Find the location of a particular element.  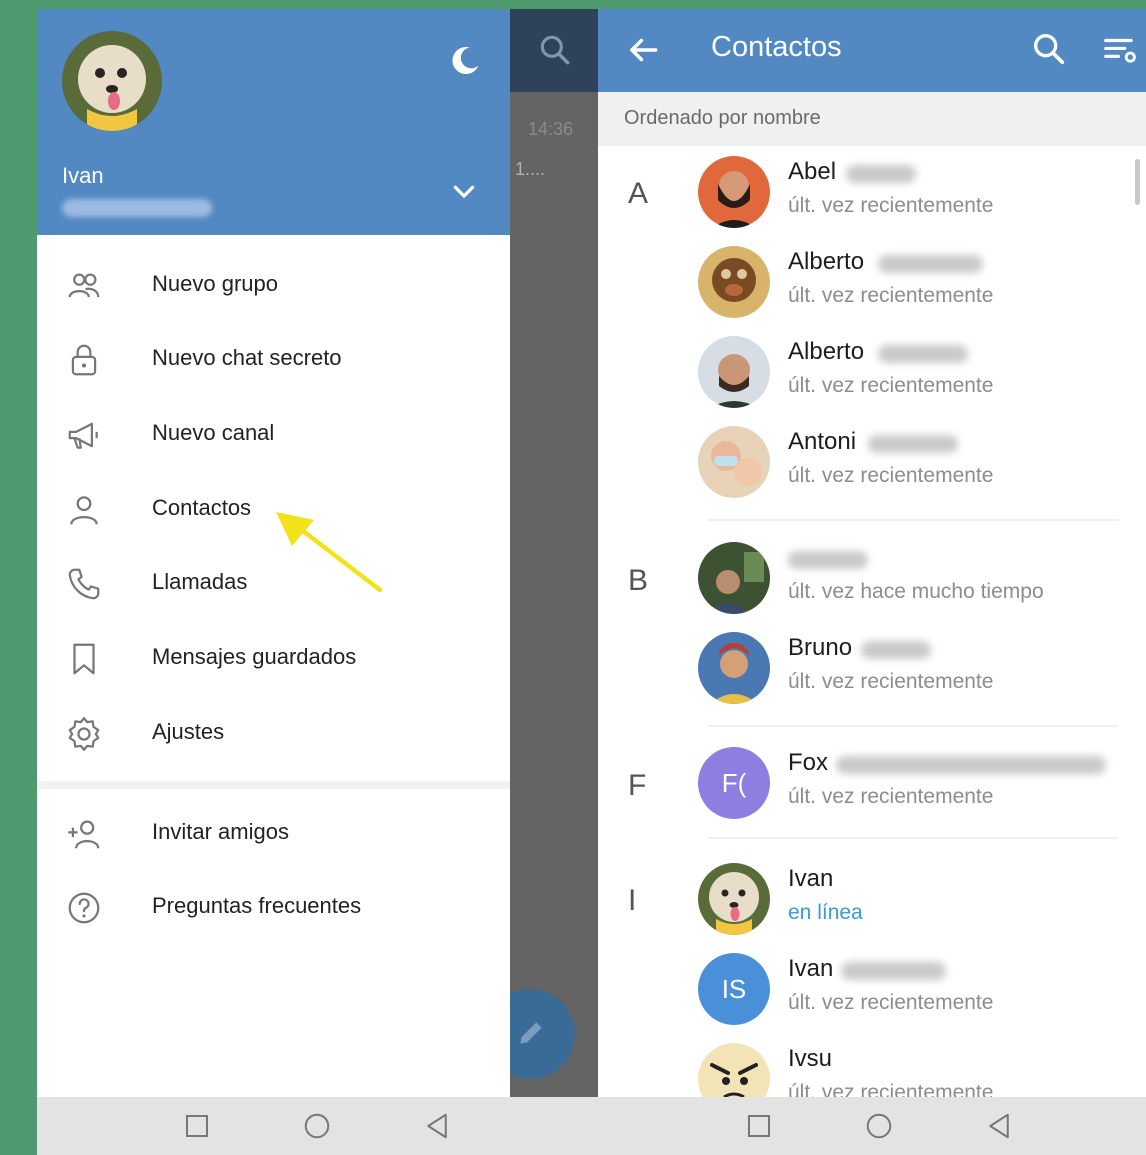

contact-row: F( Fox últ. vez recientemente is located at coordinates (916, 785).